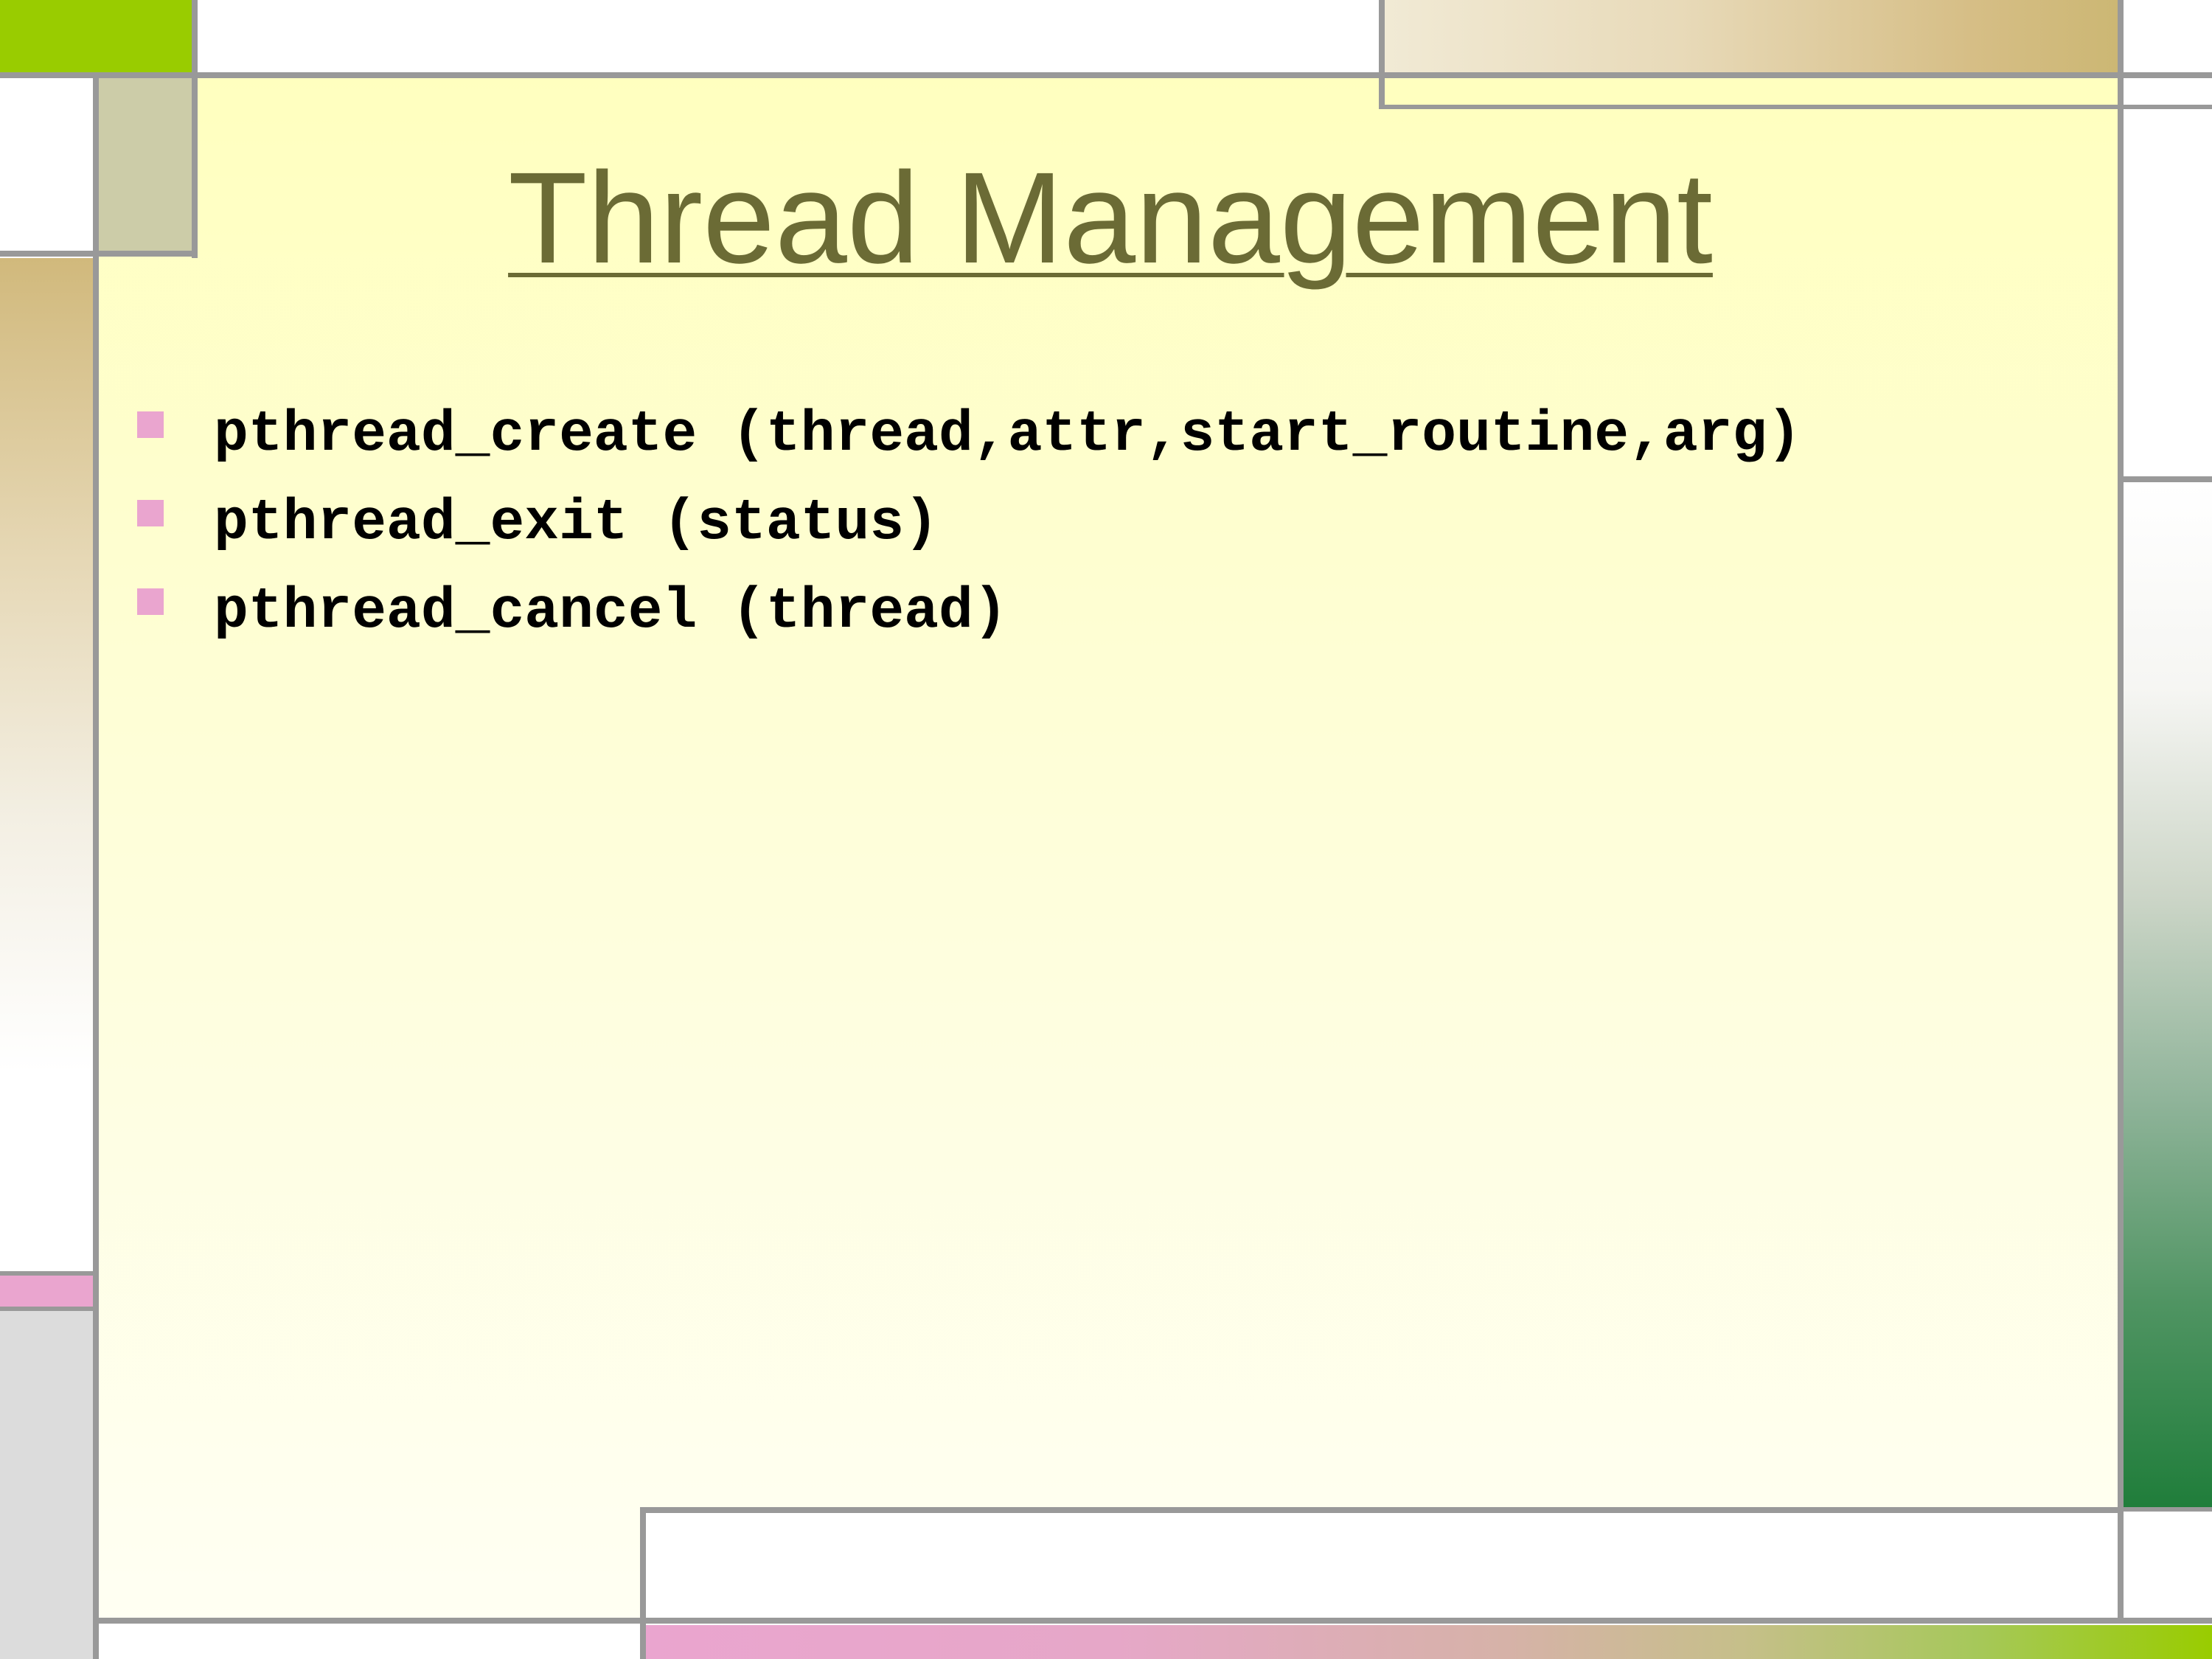 This screenshot has width=2212, height=1659. I want to click on decor-yellow-strip-top-right, so click(1750, 91).